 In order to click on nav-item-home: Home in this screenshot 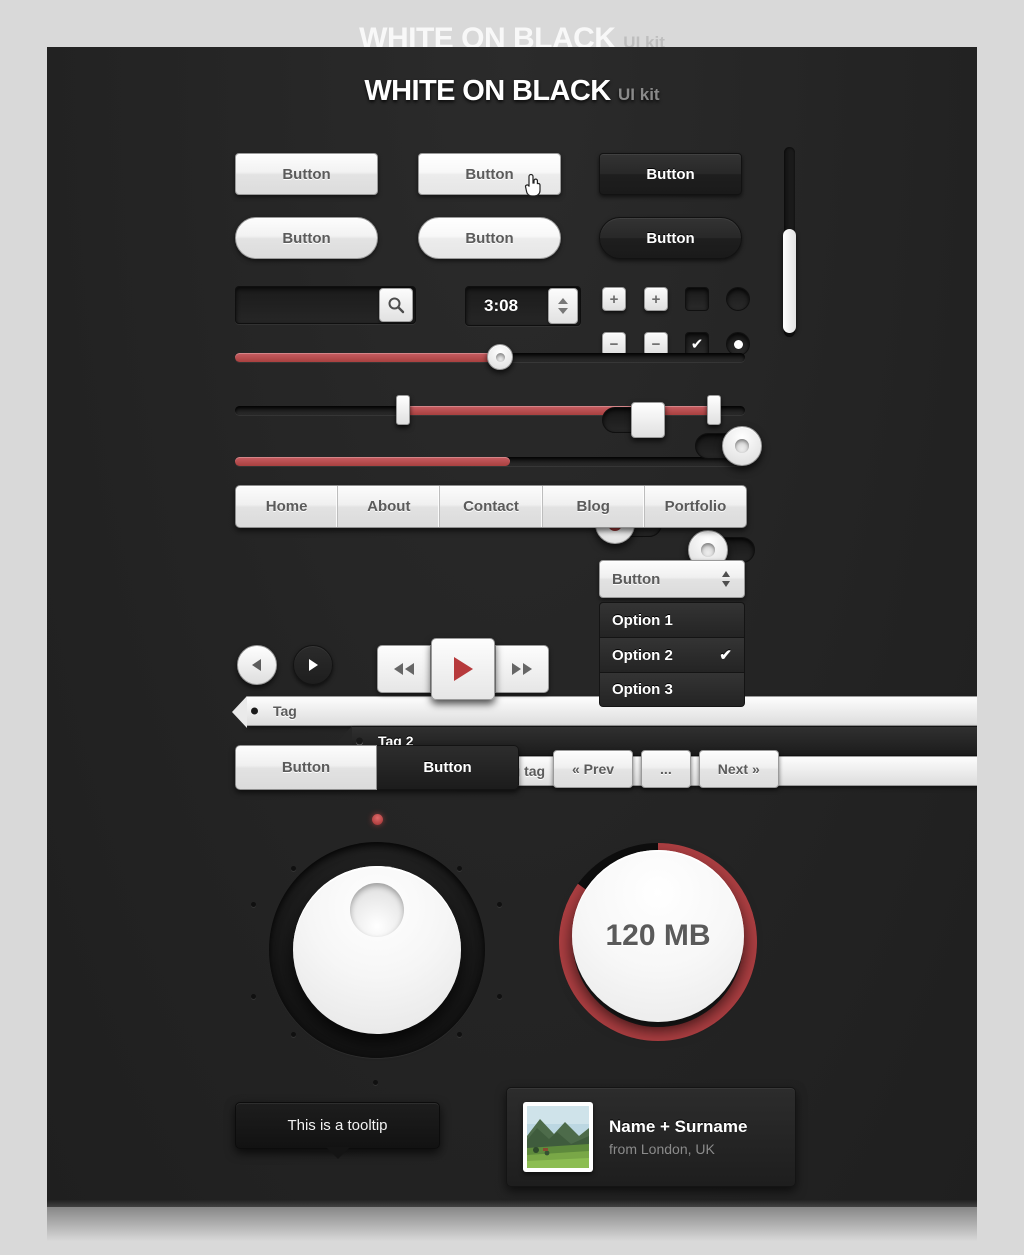, I will do `click(287, 506)`.